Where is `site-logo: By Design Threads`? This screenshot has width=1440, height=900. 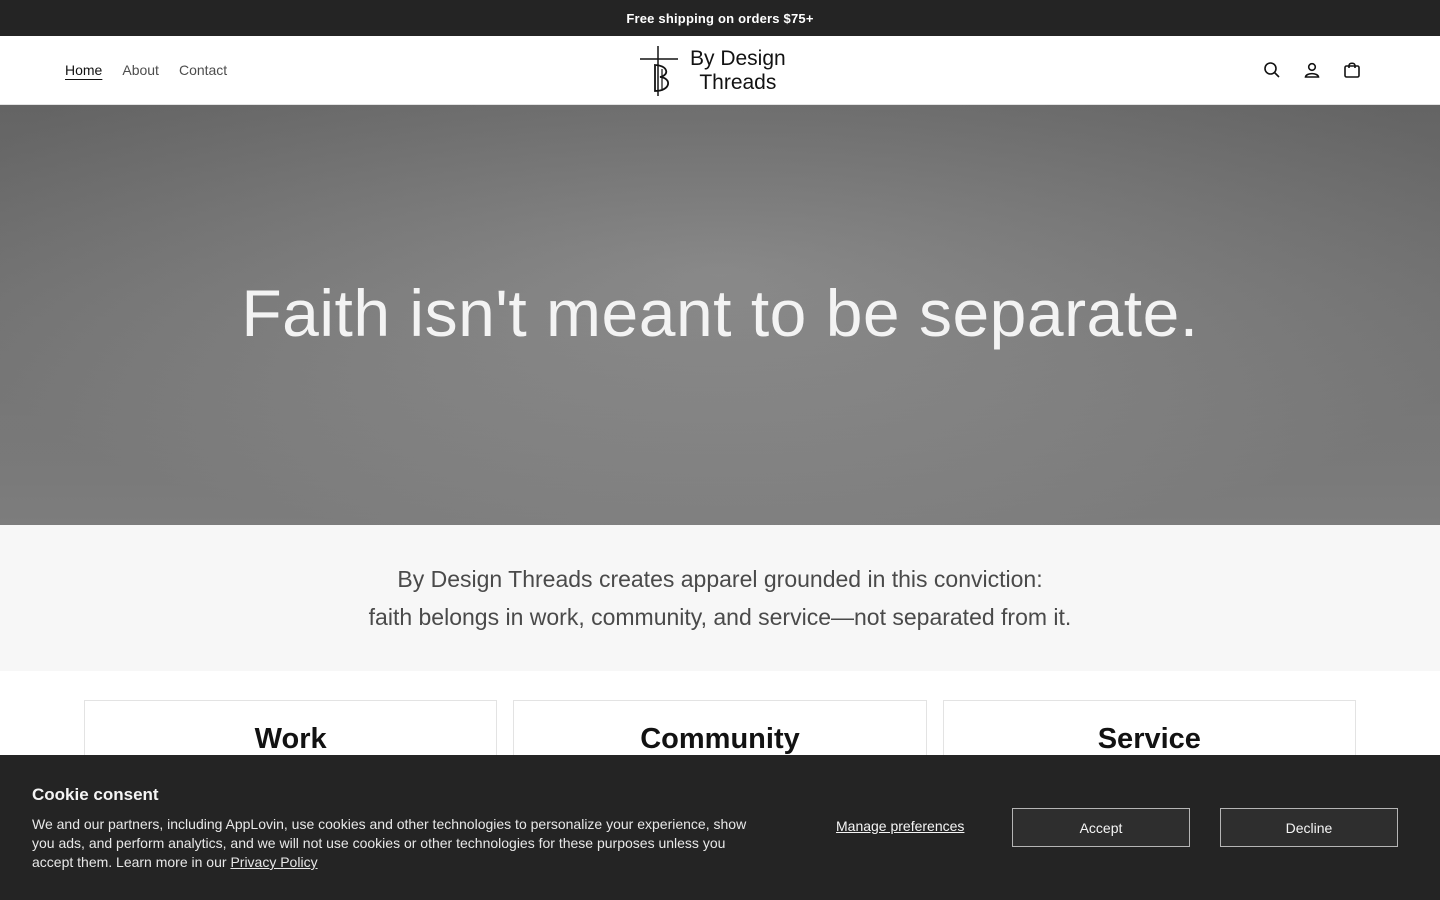 site-logo: By Design Threads is located at coordinates (719, 71).